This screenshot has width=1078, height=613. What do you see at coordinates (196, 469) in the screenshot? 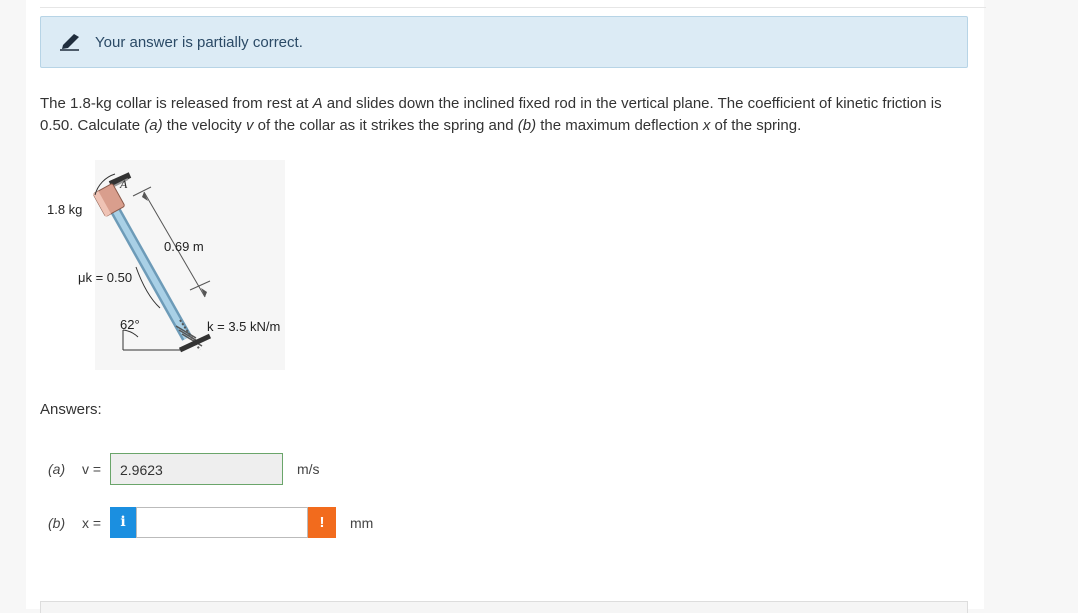
I see `answer-a-field: 2.9623` at bounding box center [196, 469].